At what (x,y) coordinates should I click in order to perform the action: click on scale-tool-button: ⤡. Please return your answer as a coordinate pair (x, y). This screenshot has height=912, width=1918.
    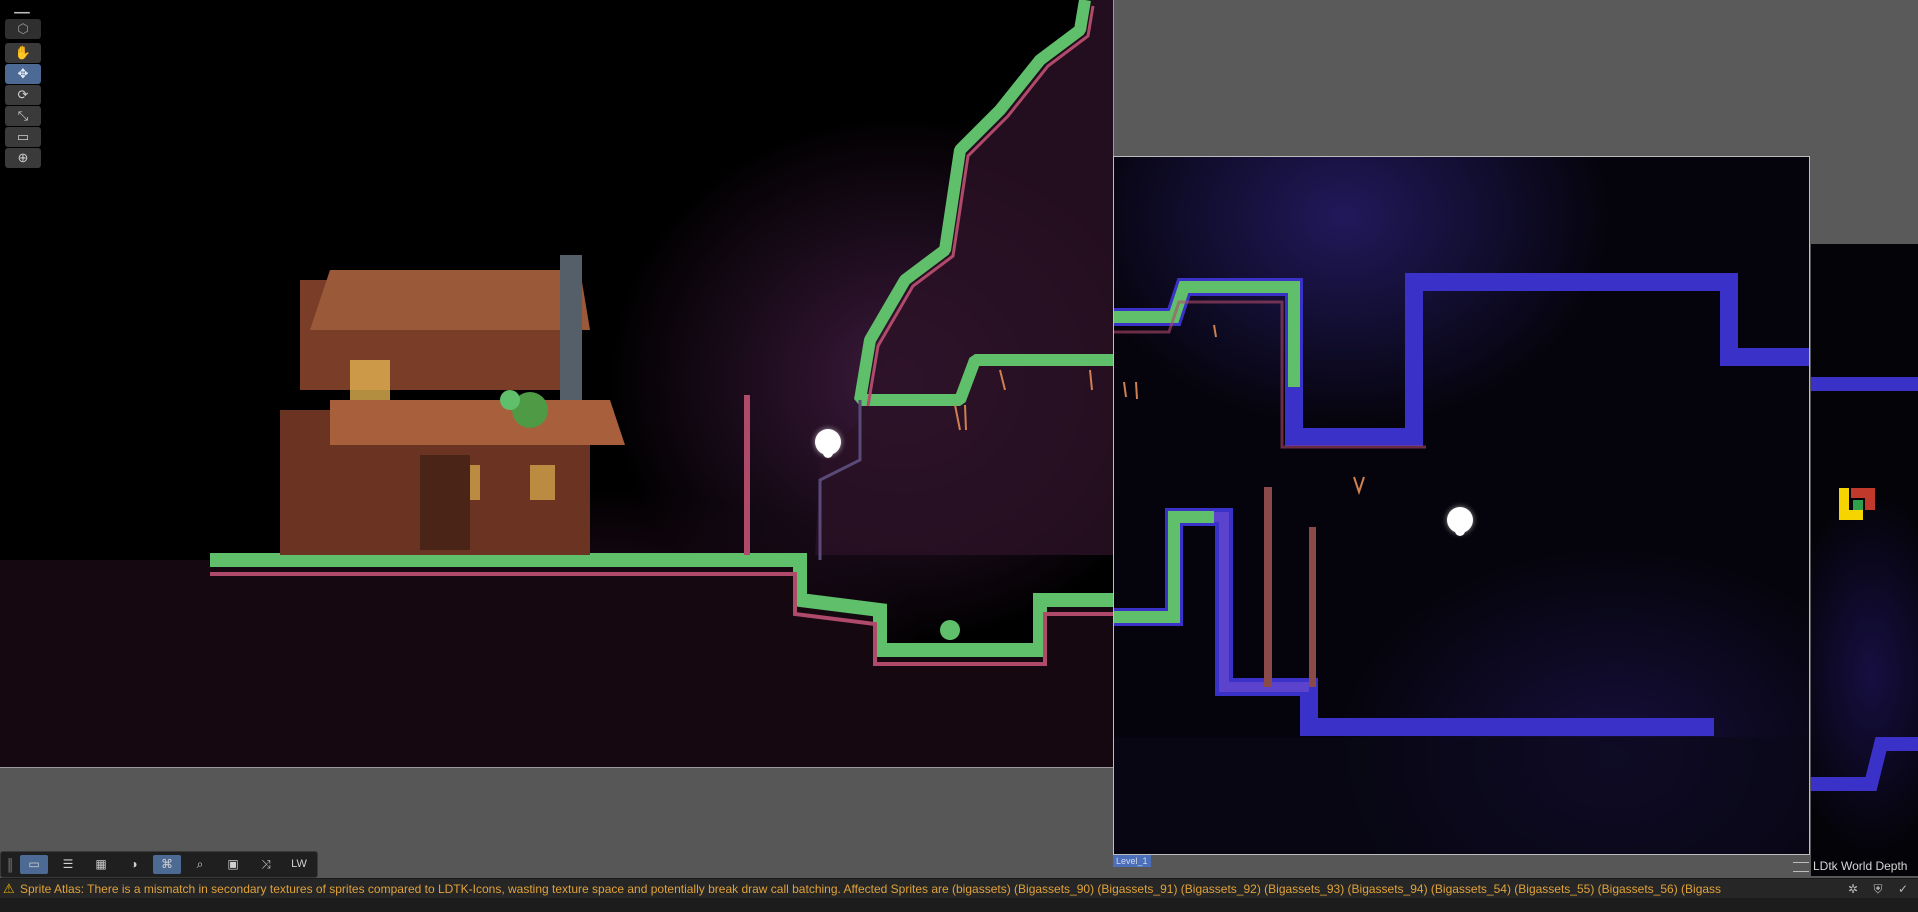
    Looking at the image, I should click on (23, 116).